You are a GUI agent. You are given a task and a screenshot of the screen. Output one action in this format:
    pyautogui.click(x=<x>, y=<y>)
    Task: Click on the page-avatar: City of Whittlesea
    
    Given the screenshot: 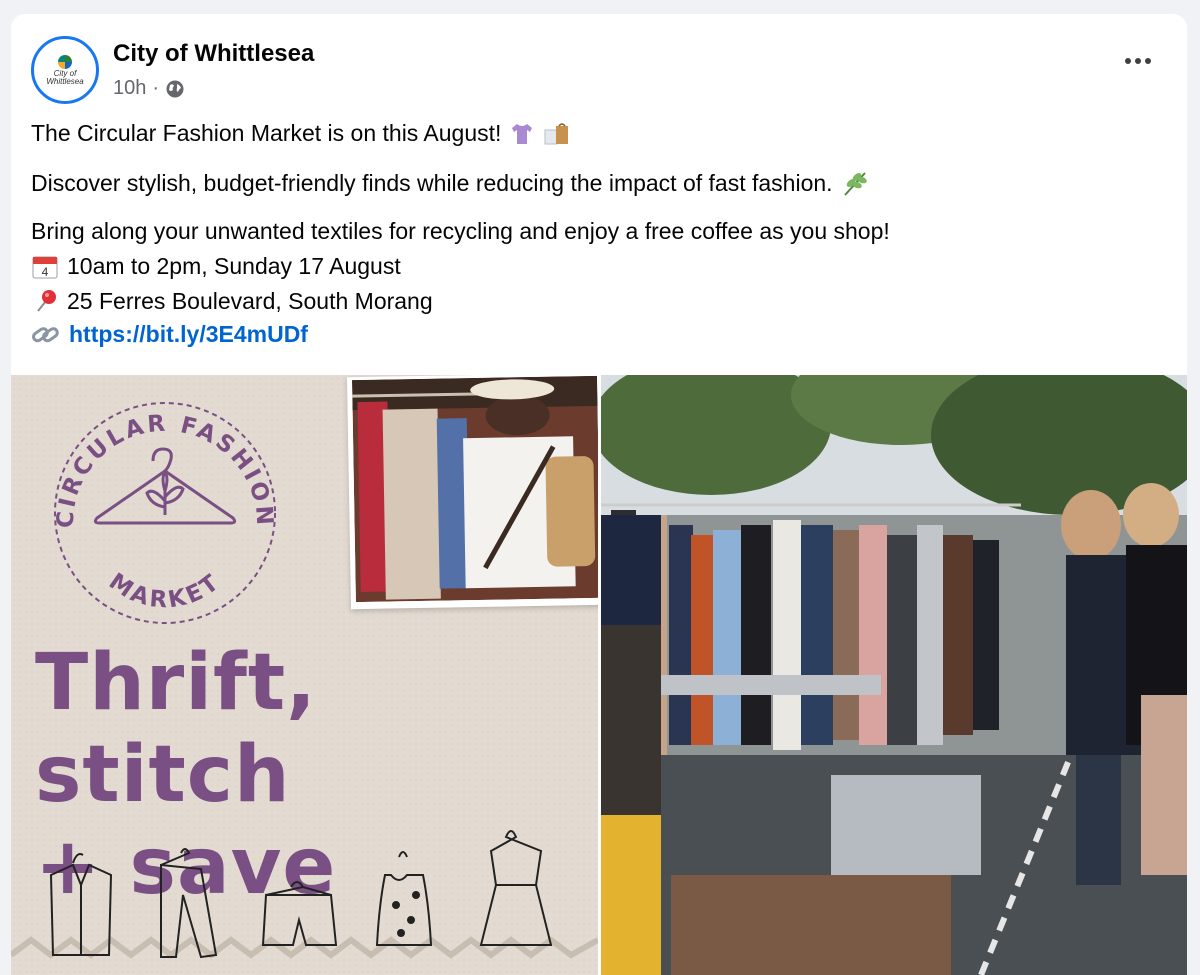 What is the action you would take?
    pyautogui.click(x=65, y=70)
    